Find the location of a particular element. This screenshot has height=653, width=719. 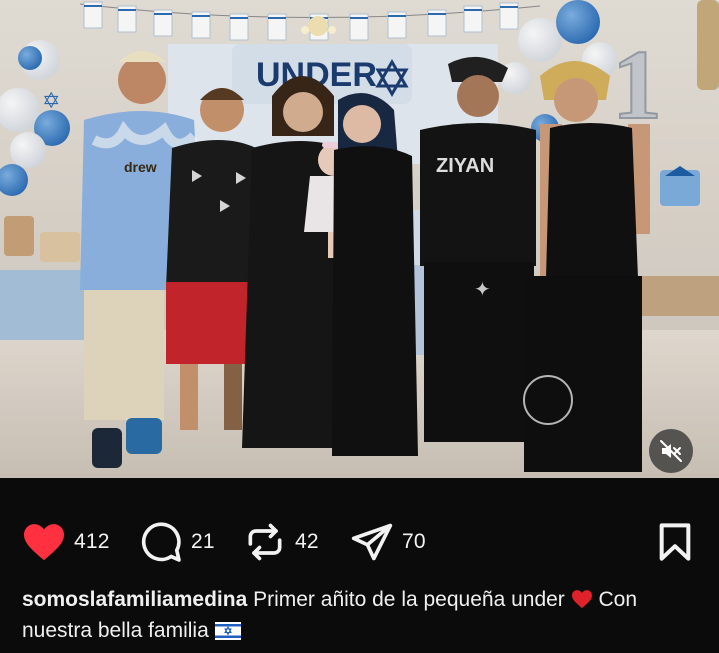

mute-button is located at coordinates (671, 451).